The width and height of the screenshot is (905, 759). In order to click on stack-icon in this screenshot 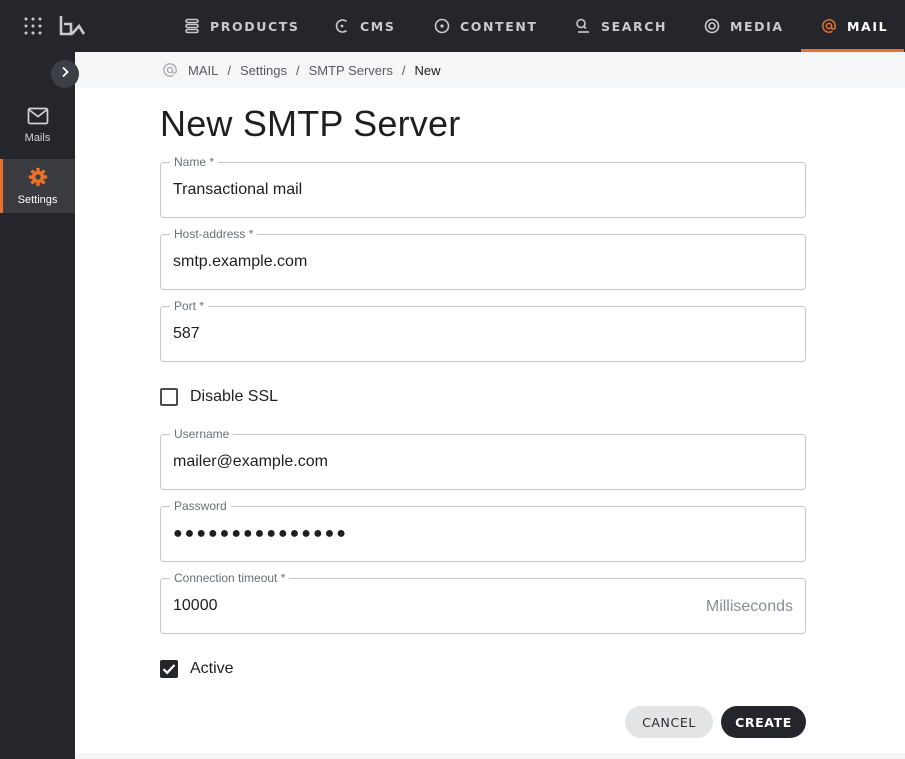, I will do `click(192, 26)`.